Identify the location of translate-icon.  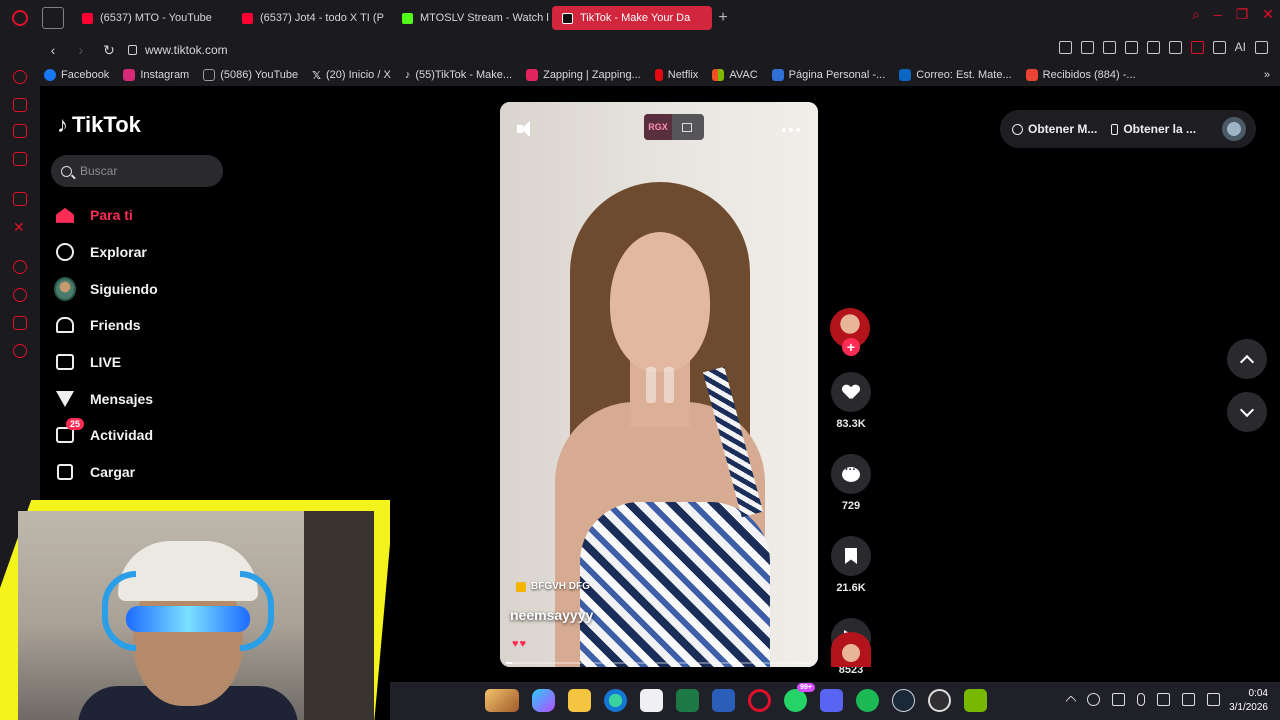
(1131, 47).